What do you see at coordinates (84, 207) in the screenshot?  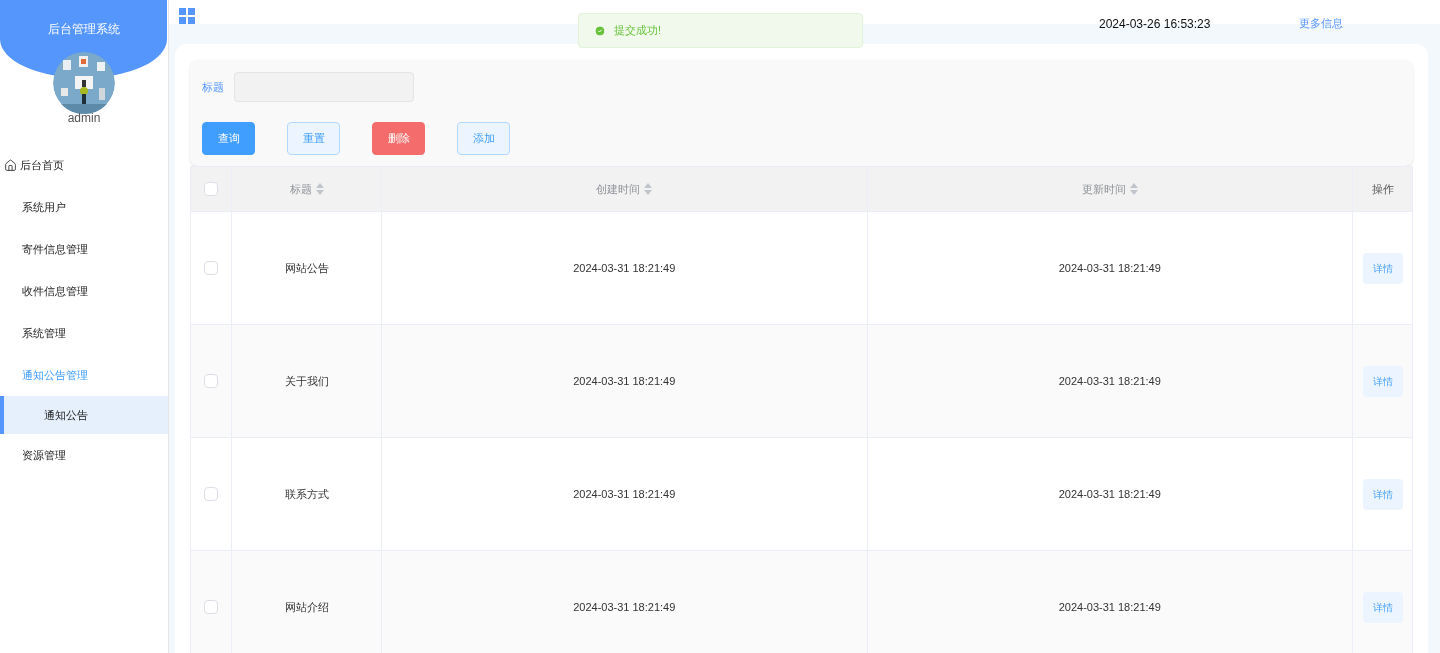 I see `menu-item: 系统用户` at bounding box center [84, 207].